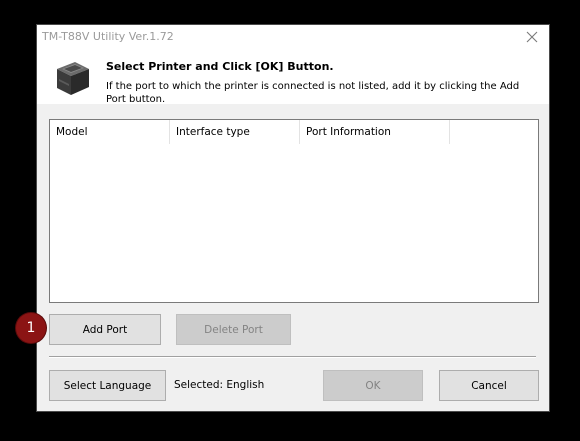 The height and width of the screenshot is (441, 580). Describe the element at coordinates (110, 132) in the screenshot. I see `column-header-model: Model` at that location.